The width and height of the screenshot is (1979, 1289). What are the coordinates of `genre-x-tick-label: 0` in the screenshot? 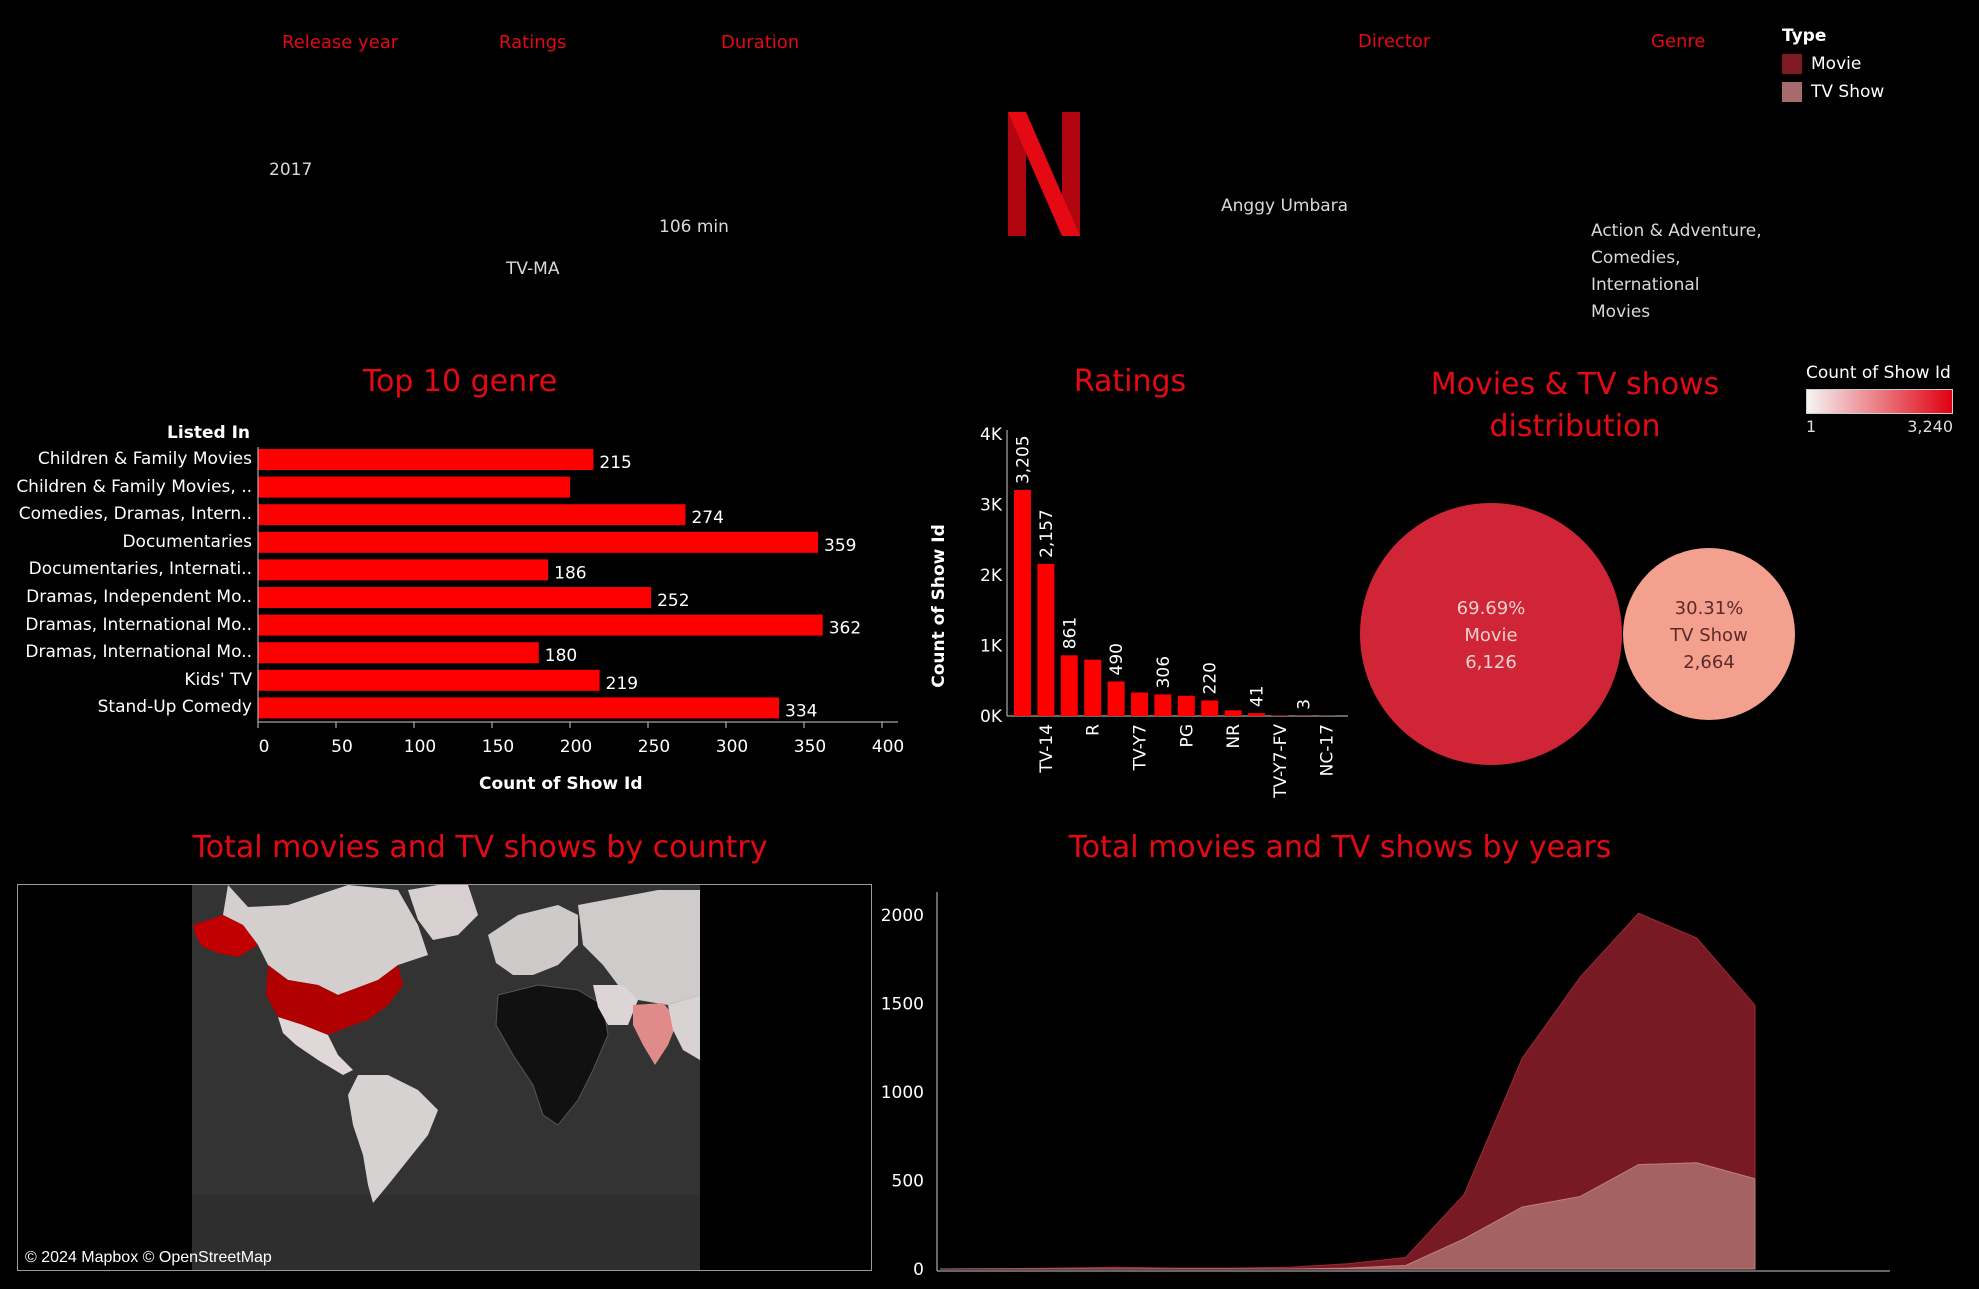 It's located at (264, 747).